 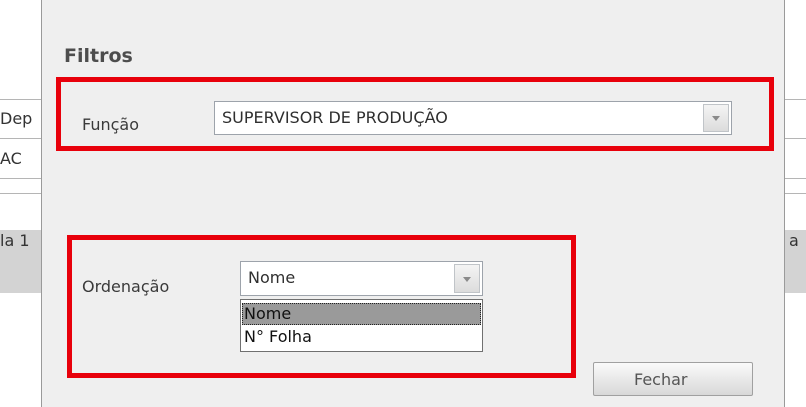 I want to click on background-text: a, so click(x=794, y=240).